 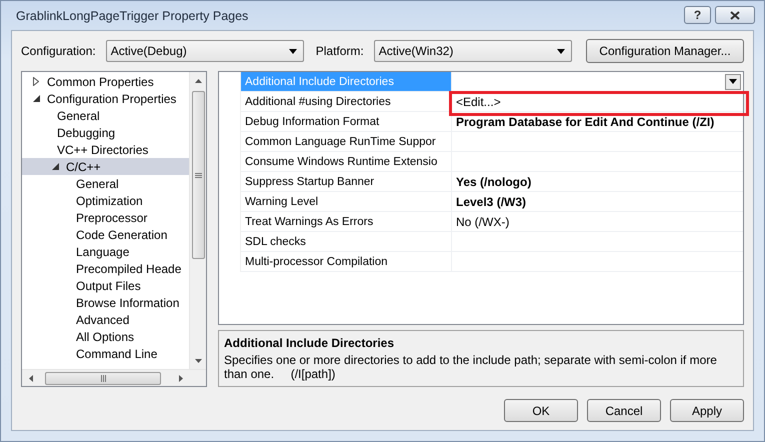 I want to click on property-value: Yes (/nologo), so click(x=494, y=181).